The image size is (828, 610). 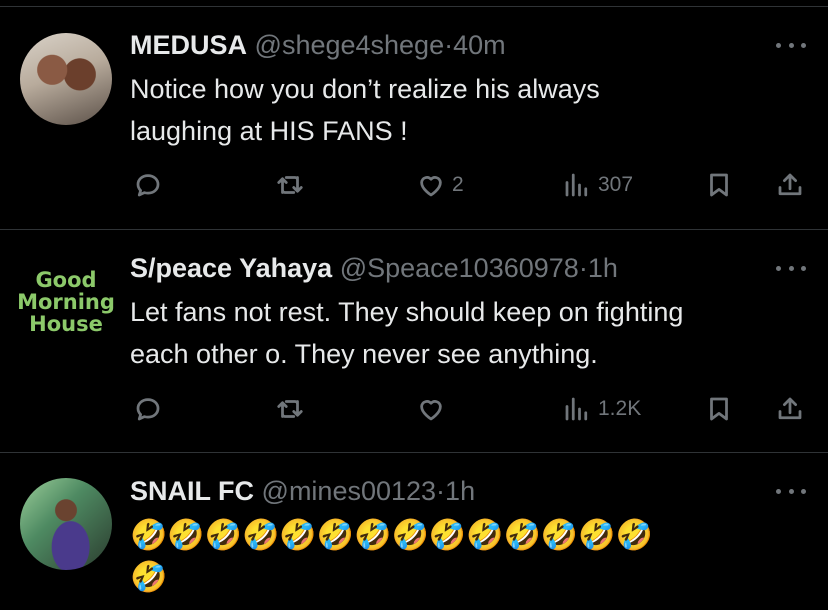 I want to click on avatar-logo-text: House, so click(x=66, y=324).